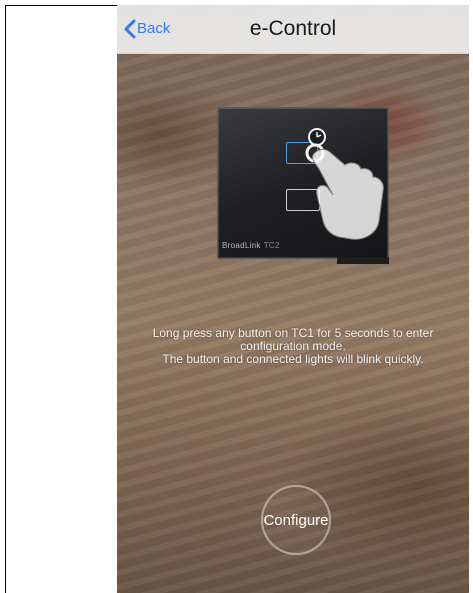 The width and height of the screenshot is (473, 593). I want to click on device-model: TC2, so click(271, 245).